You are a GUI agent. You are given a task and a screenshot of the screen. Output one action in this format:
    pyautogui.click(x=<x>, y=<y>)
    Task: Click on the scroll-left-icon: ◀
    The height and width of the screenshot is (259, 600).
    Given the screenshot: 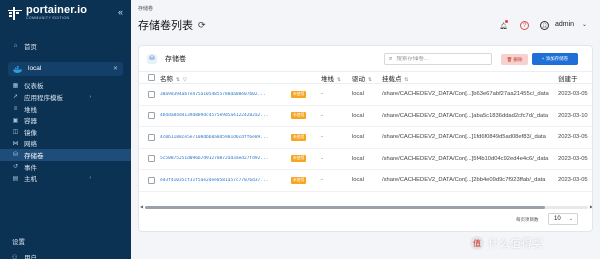 What is the action you would take?
    pyautogui.click(x=141, y=206)
    